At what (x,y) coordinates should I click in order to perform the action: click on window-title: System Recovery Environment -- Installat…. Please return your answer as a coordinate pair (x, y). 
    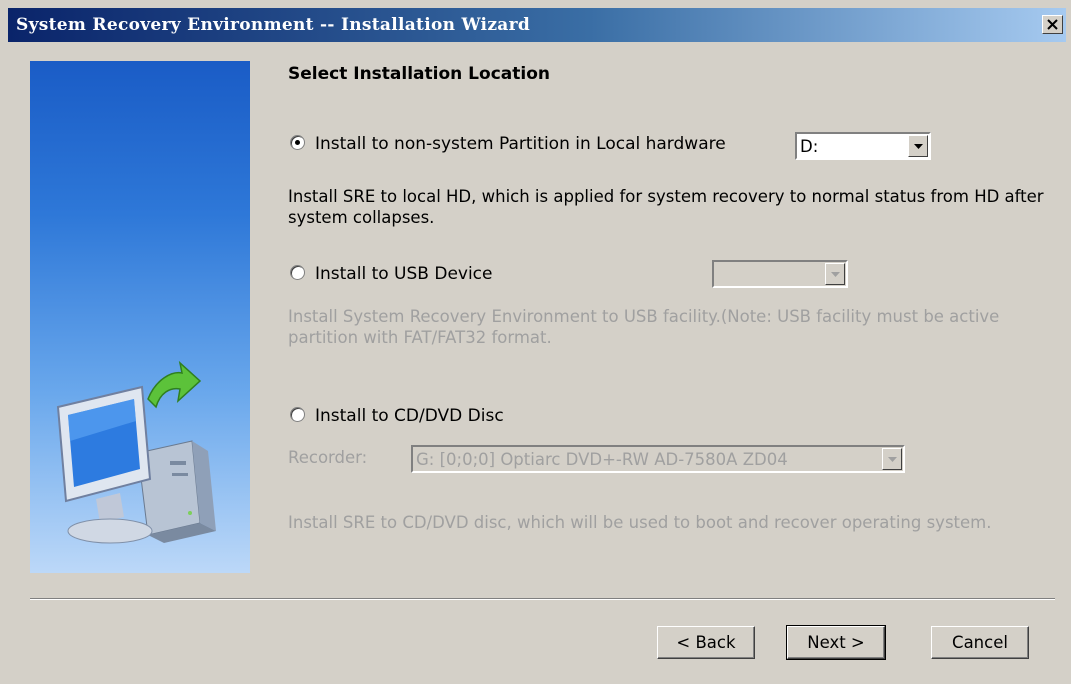
    Looking at the image, I should click on (273, 25).